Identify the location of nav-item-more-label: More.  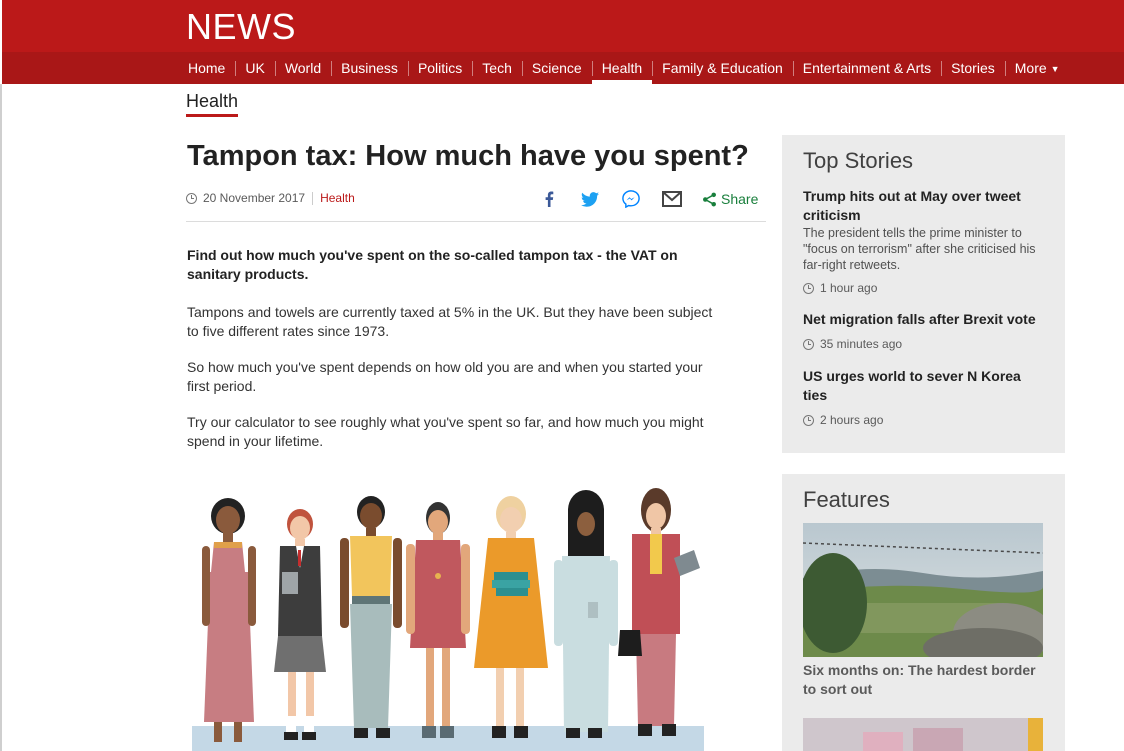
(1030, 68).